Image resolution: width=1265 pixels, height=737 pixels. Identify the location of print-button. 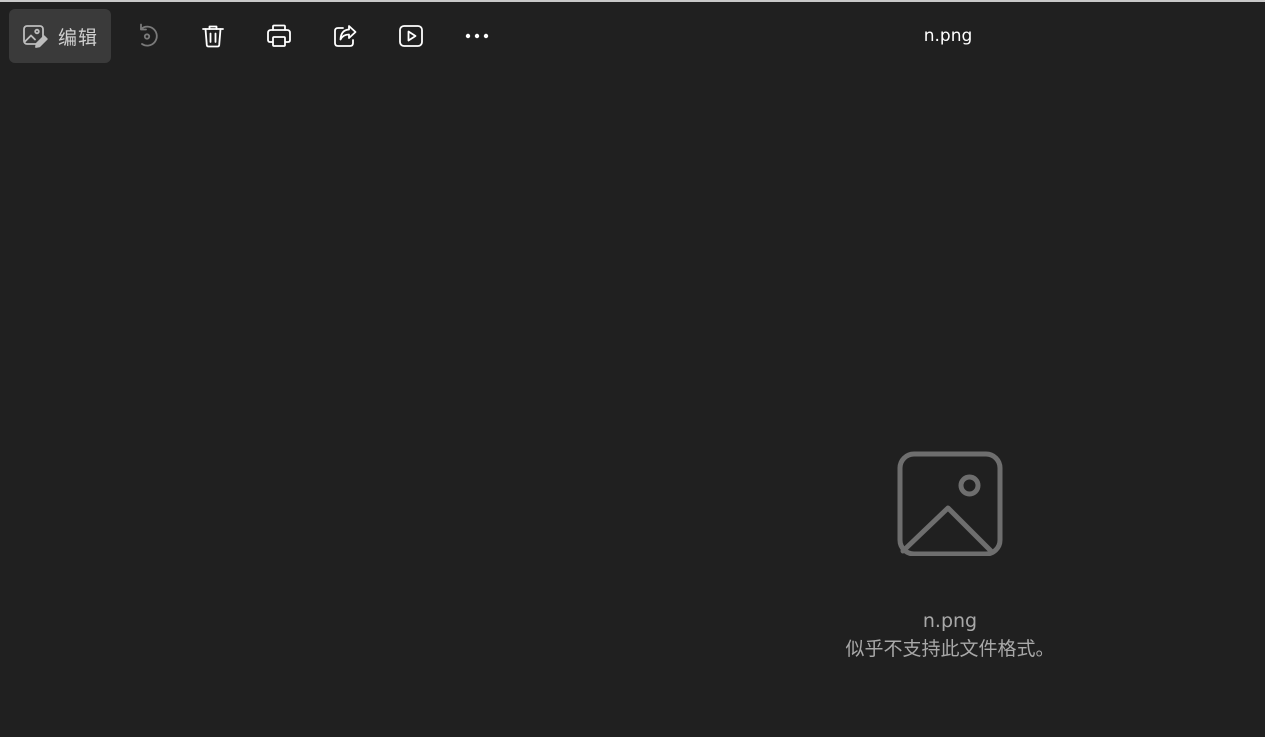
(279, 36).